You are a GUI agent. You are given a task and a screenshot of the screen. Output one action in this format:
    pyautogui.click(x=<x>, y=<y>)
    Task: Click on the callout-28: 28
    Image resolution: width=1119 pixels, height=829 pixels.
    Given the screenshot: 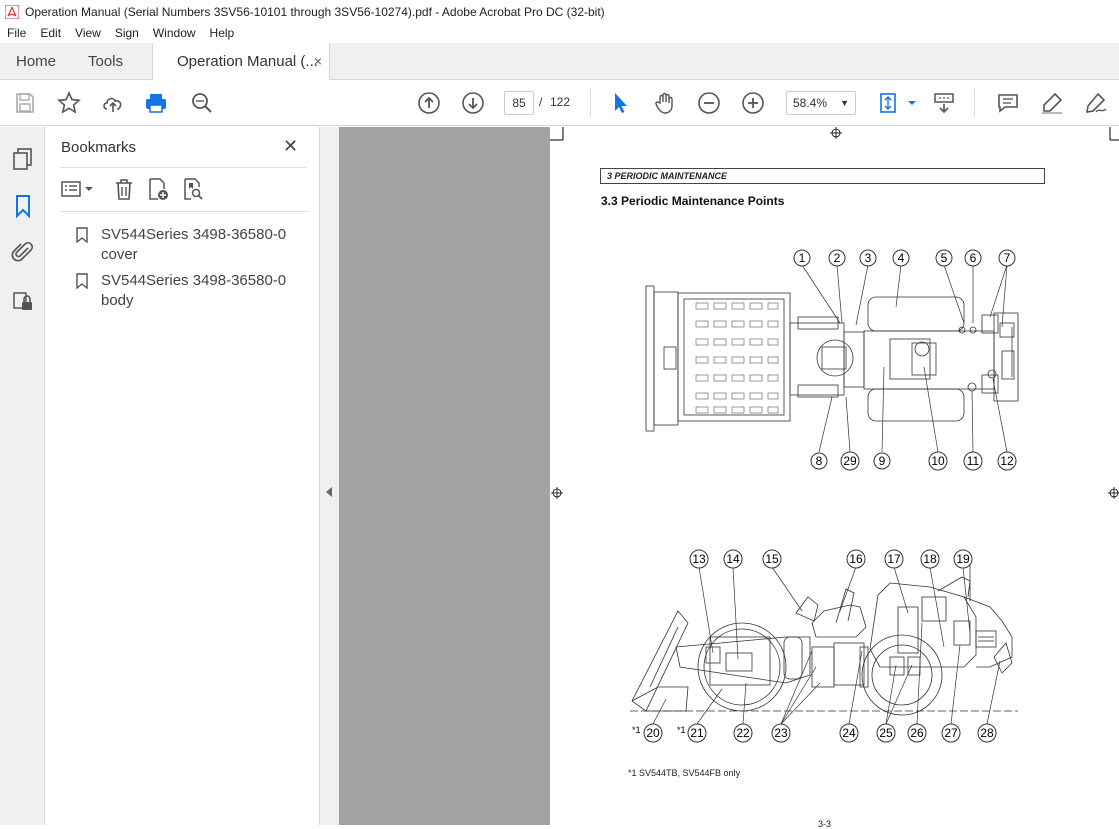 What is the action you would take?
    pyautogui.click(x=987, y=733)
    